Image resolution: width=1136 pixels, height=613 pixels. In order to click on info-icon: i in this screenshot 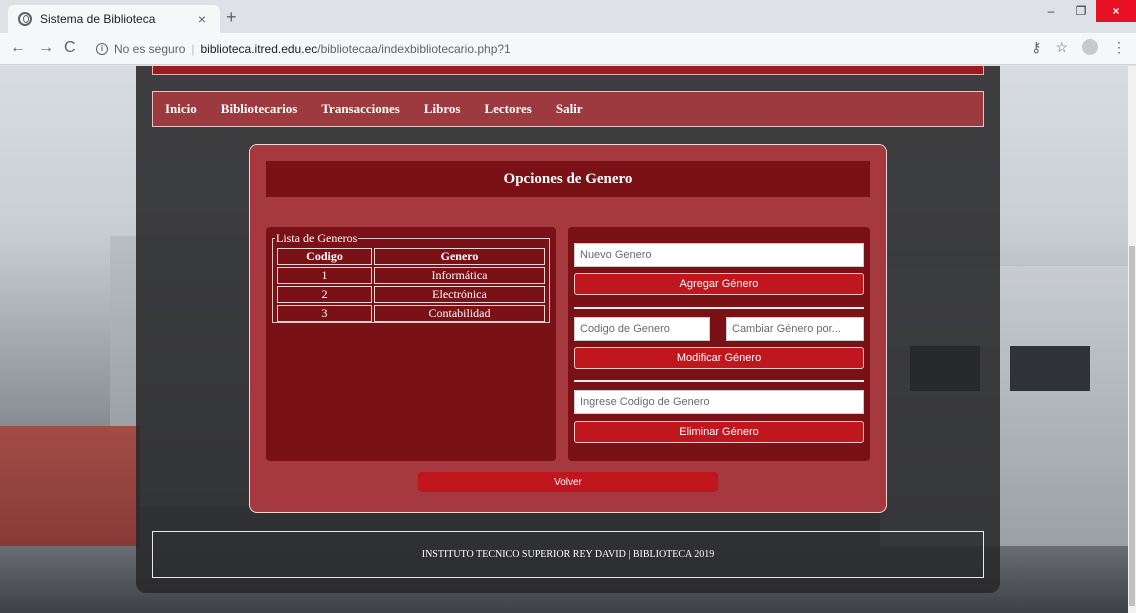, I will do `click(102, 49)`.